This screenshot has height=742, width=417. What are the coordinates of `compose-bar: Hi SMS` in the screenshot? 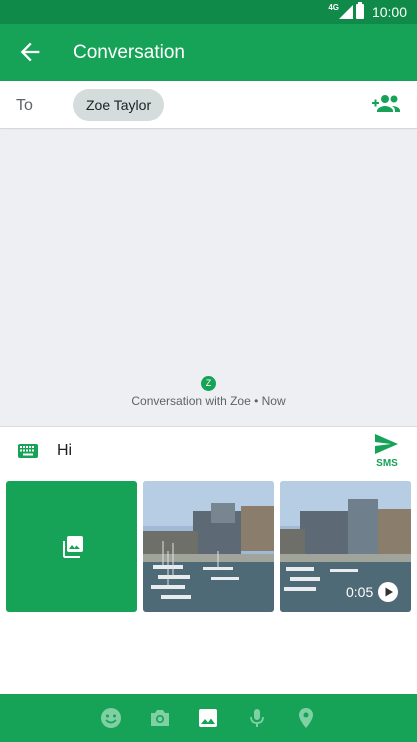 It's located at (208, 451).